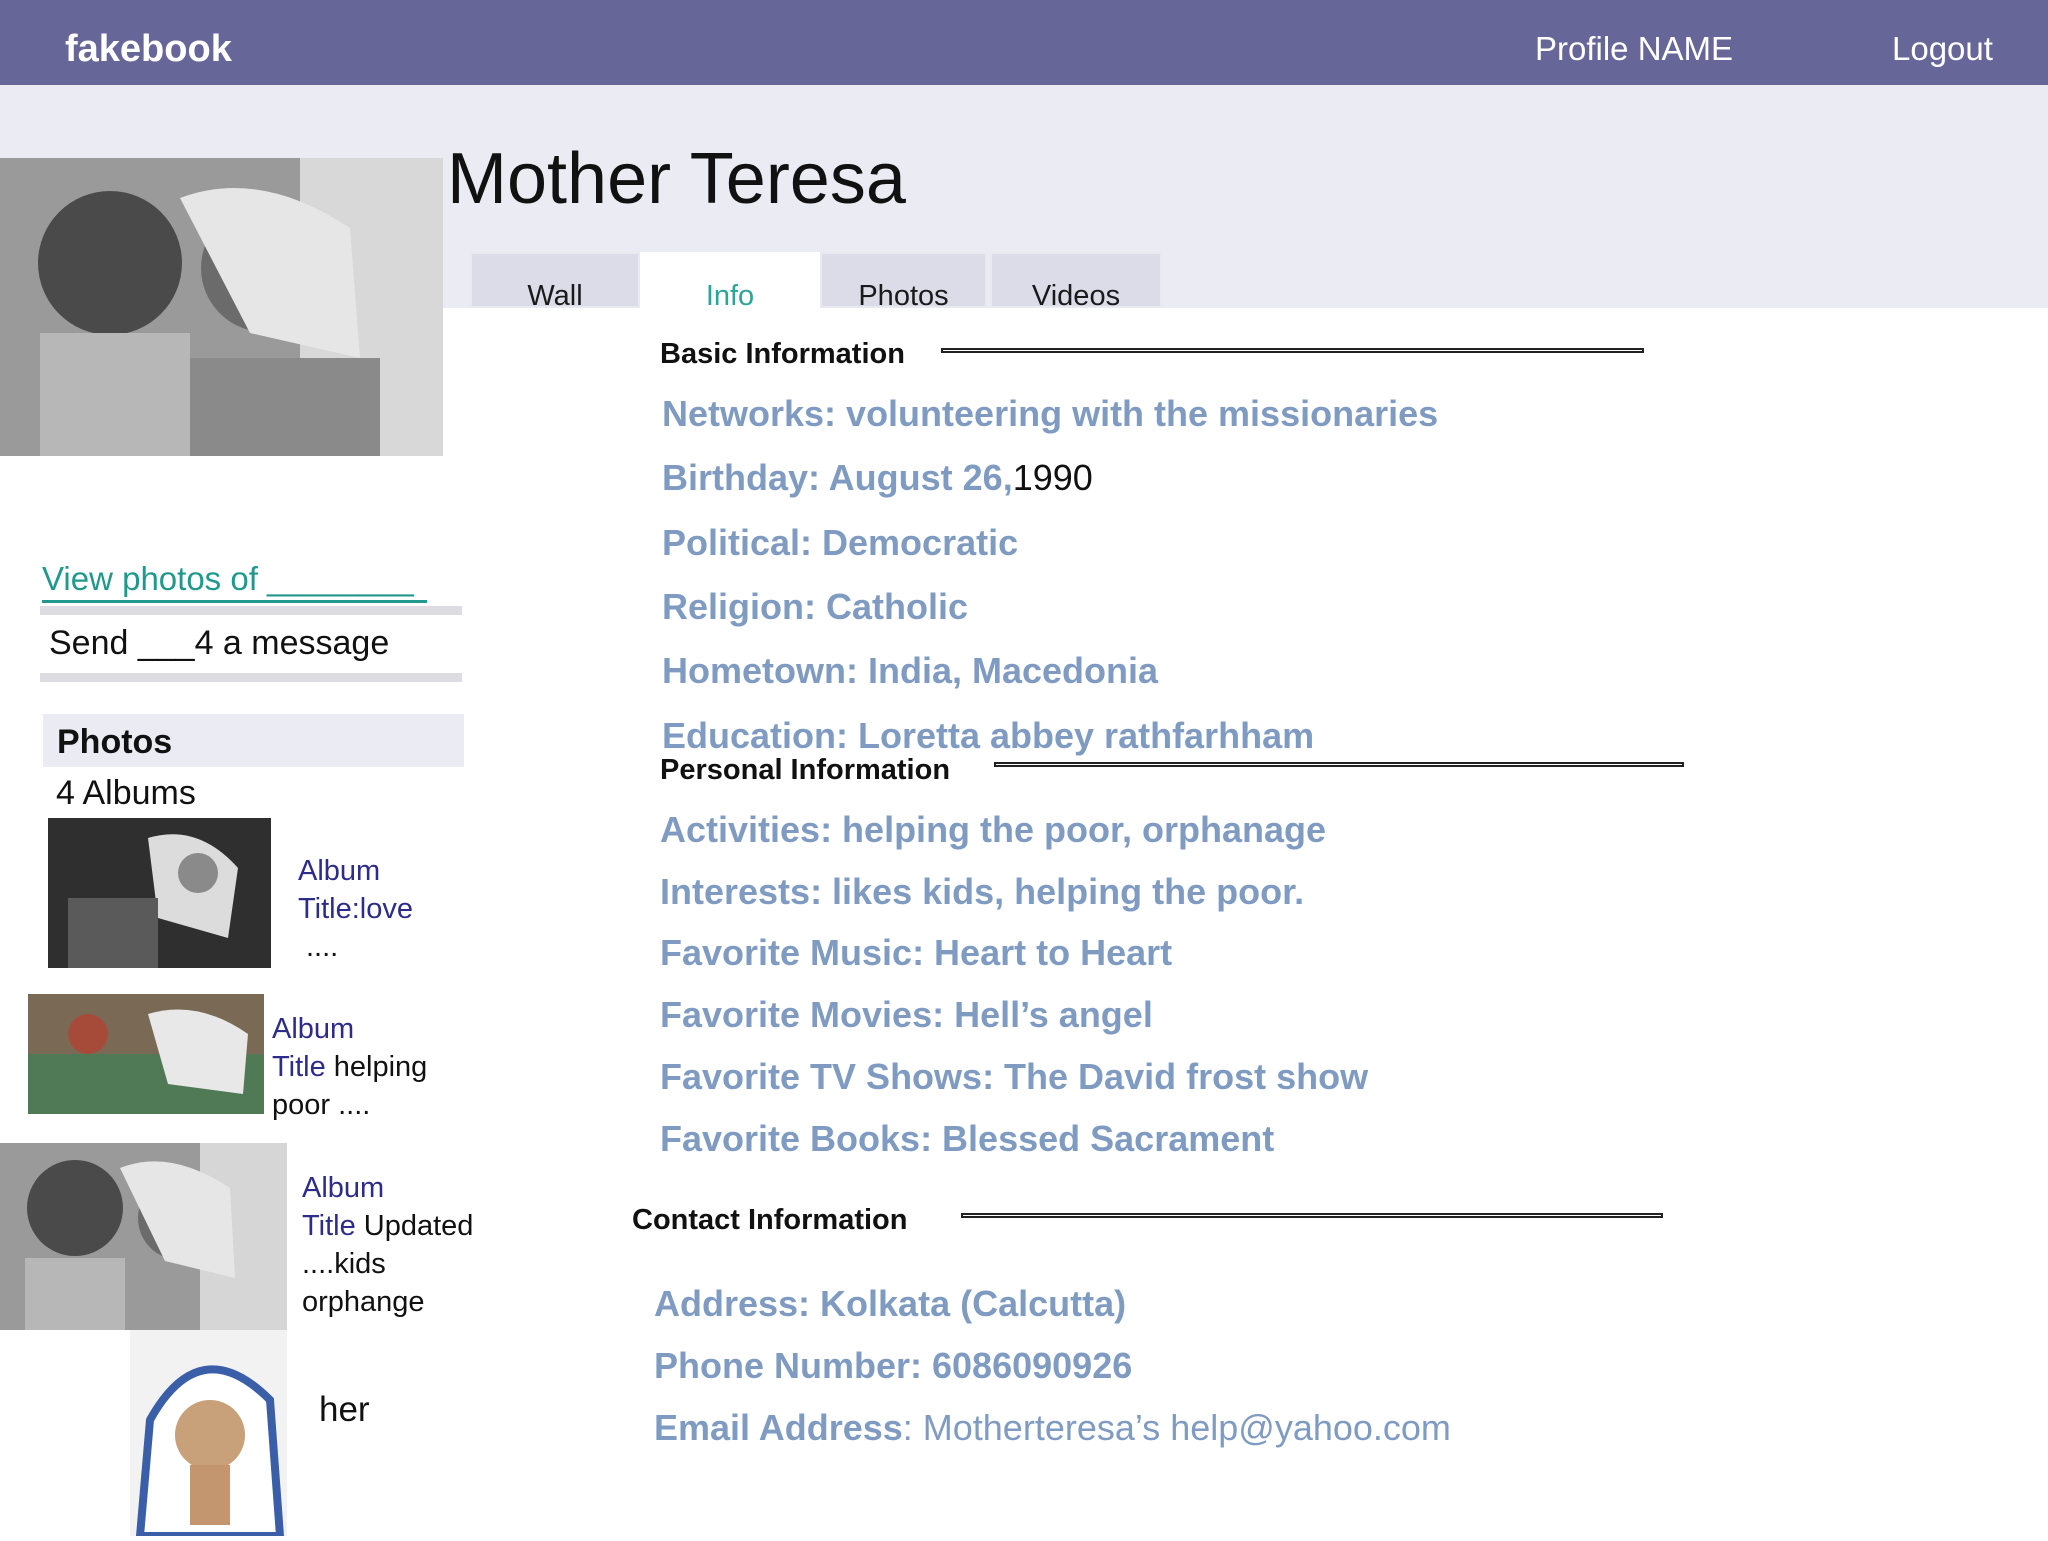  I want to click on hometown-field: Hometown: India, Macedonia, so click(910, 670).